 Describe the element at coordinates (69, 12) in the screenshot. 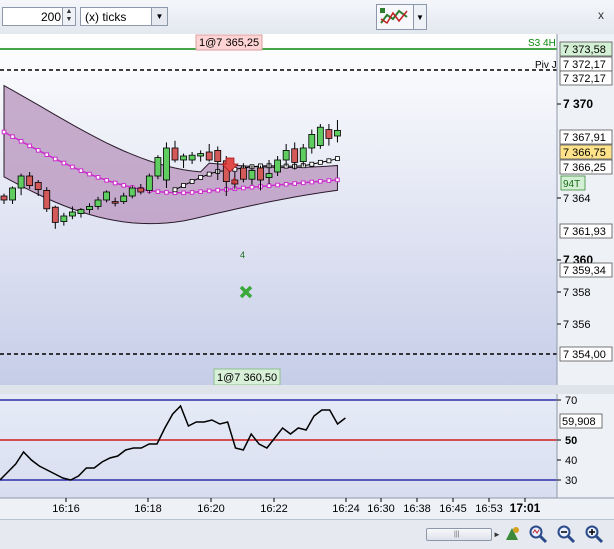

I see `spin-up-icon: ▲` at that location.